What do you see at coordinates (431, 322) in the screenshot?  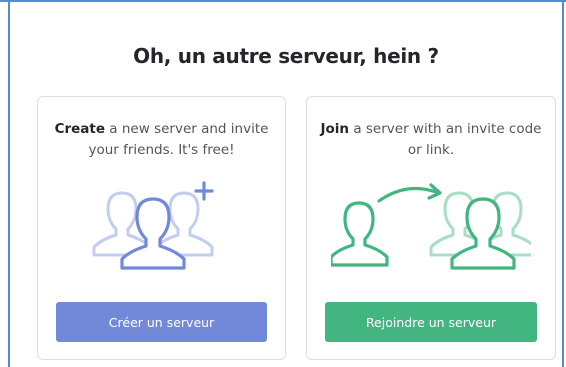 I see `join-server-button: Rejoindre un serveur` at bounding box center [431, 322].